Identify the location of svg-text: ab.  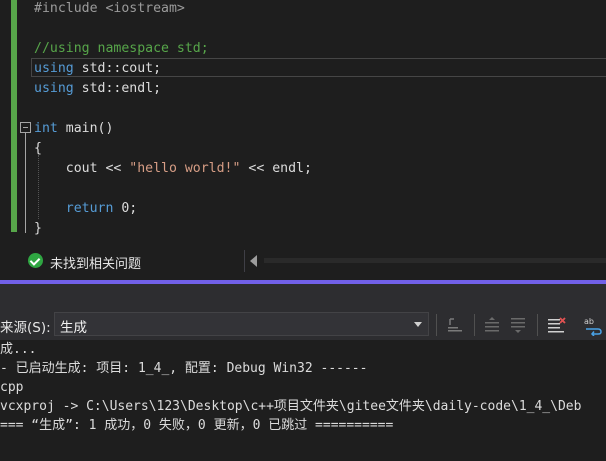
(589, 321).